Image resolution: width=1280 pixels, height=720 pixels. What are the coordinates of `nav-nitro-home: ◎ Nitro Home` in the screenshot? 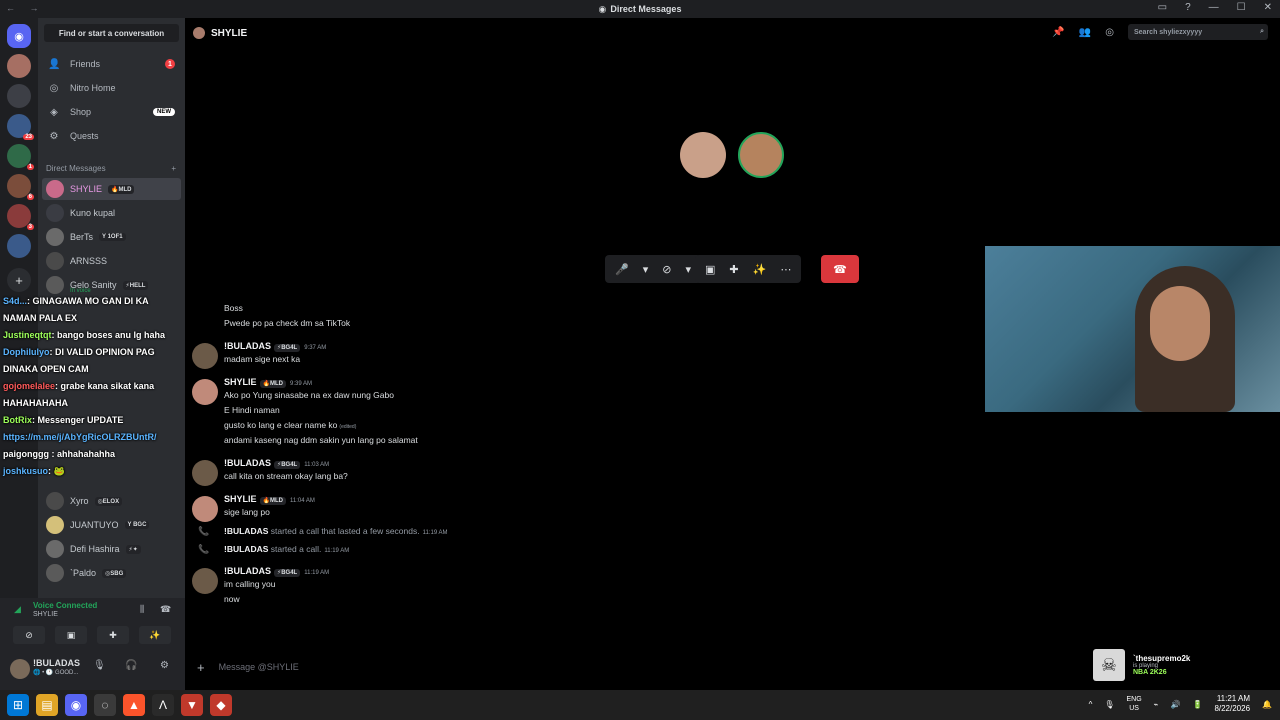 It's located at (111, 88).